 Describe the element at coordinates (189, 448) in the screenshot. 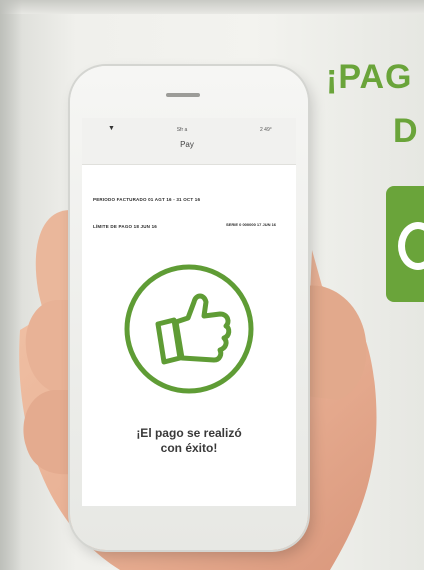

I see `success-message-line2: con éxito!` at that location.